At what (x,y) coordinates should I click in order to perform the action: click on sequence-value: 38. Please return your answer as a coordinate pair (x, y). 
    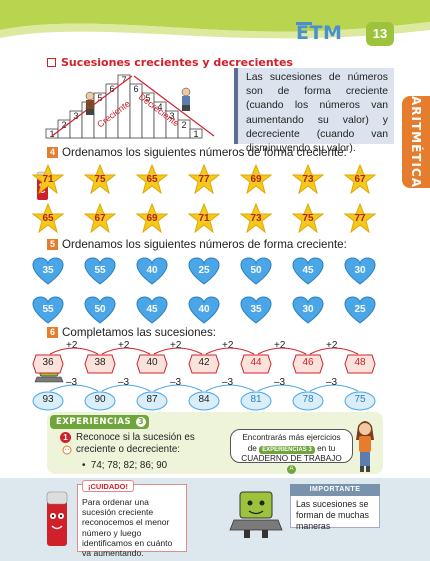
    Looking at the image, I should click on (100, 362).